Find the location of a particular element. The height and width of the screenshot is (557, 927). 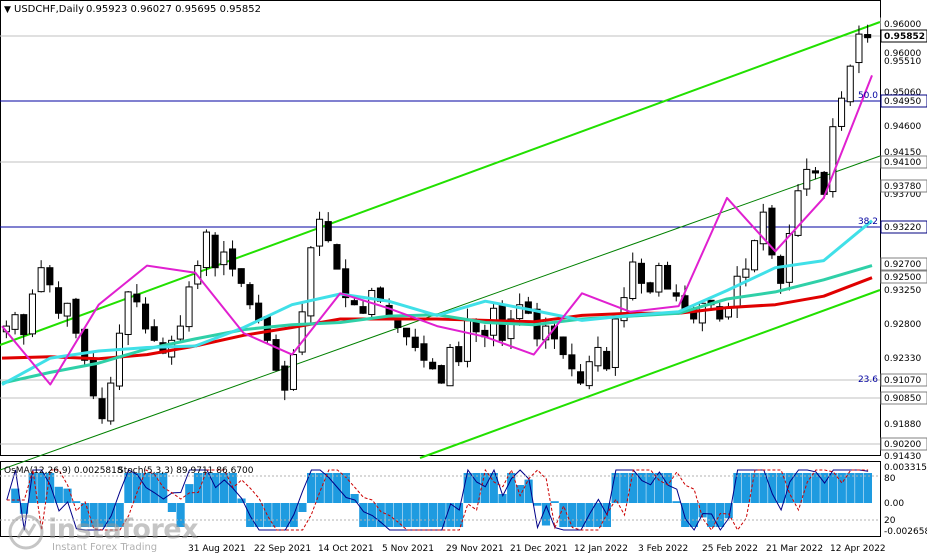

level-price-label: 0.90850 is located at coordinates (902, 399).